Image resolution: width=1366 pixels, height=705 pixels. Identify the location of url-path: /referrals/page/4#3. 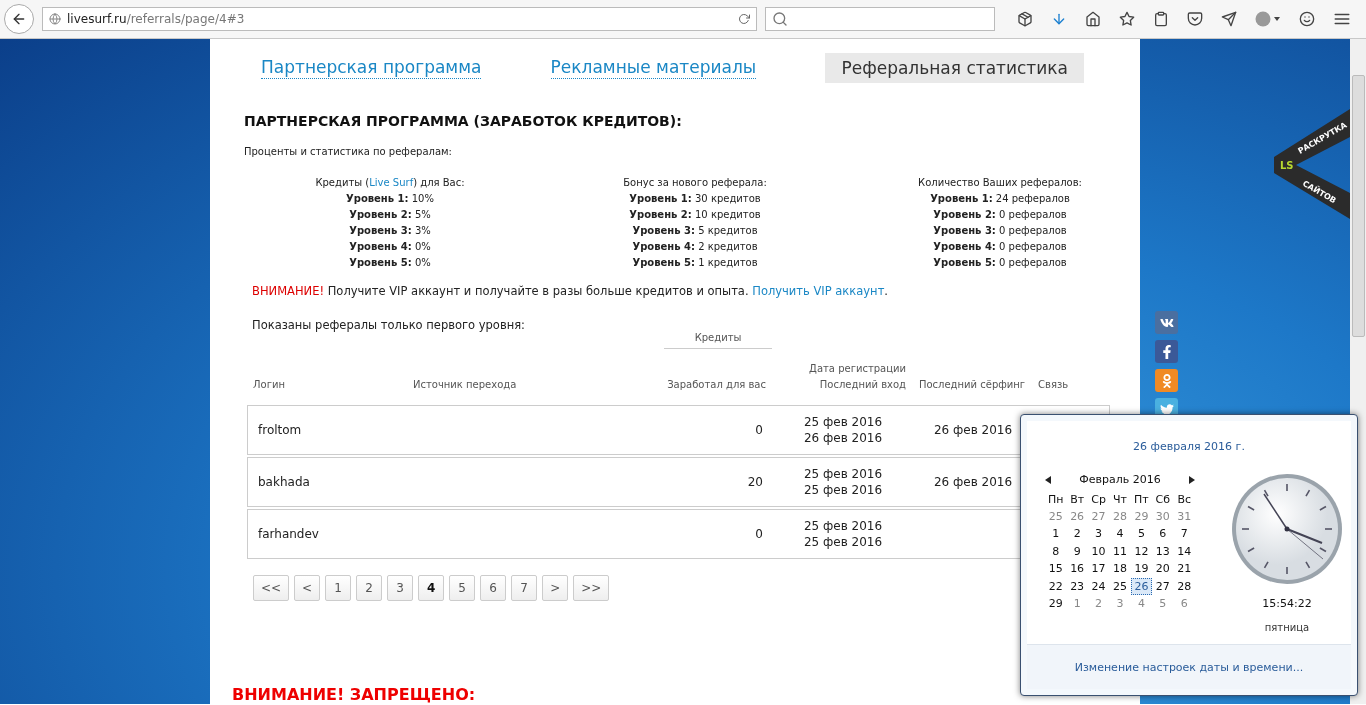
(186, 19).